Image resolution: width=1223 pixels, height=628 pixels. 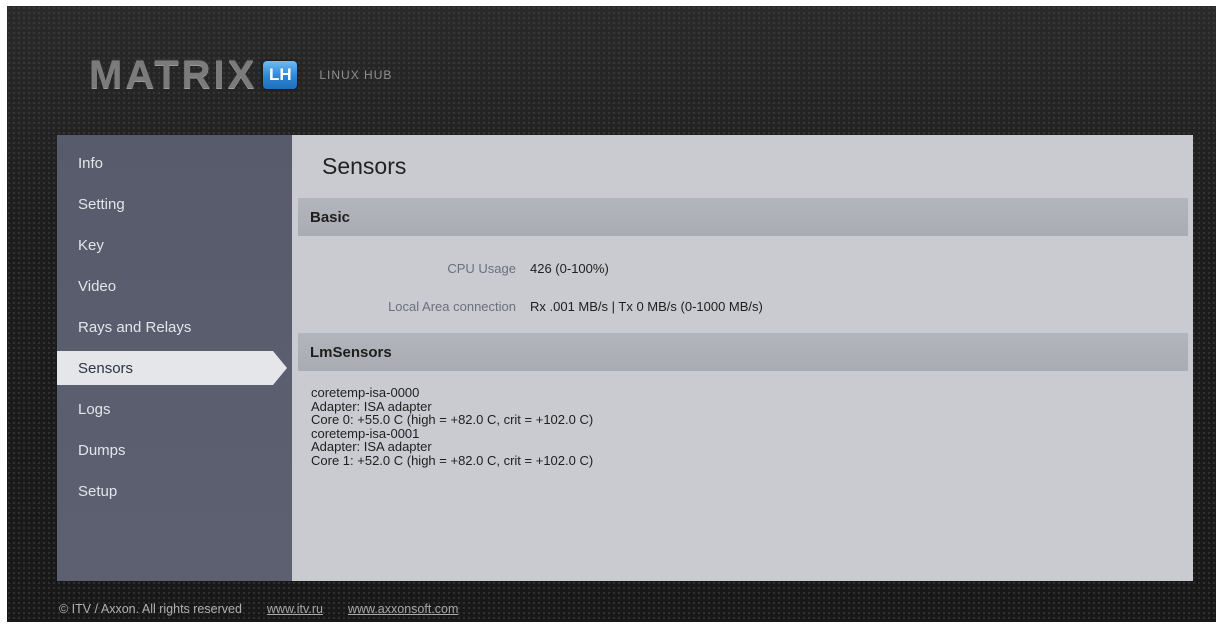 What do you see at coordinates (646, 306) in the screenshot?
I see `info-value: Rx .001 MB/s | Tx 0 MB/s (0-1000 MB/s)` at bounding box center [646, 306].